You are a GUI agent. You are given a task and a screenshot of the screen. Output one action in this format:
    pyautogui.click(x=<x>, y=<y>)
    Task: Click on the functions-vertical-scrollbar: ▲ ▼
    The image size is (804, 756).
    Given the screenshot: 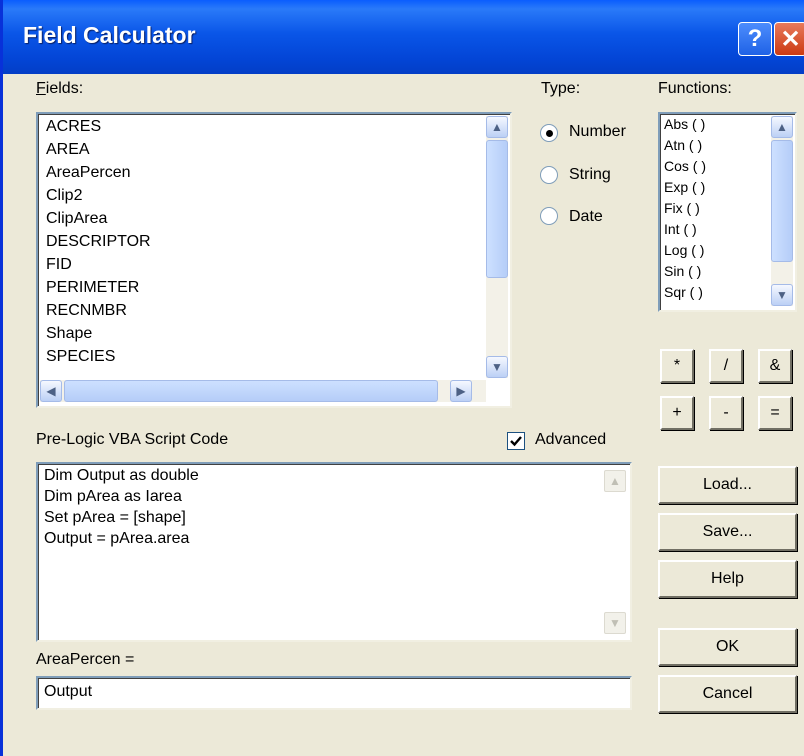 What is the action you would take?
    pyautogui.click(x=782, y=211)
    